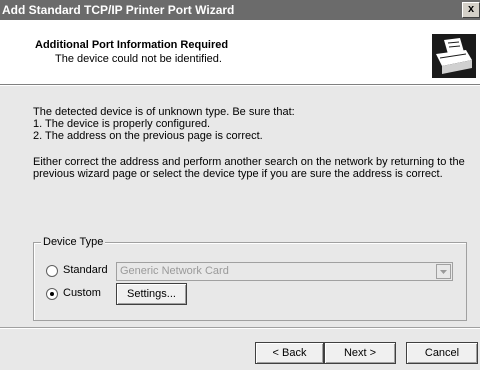 Image resolution: width=480 pixels, height=370 pixels. What do you see at coordinates (122, 124) in the screenshot?
I see `message-line: 1. The device is properly configured.` at bounding box center [122, 124].